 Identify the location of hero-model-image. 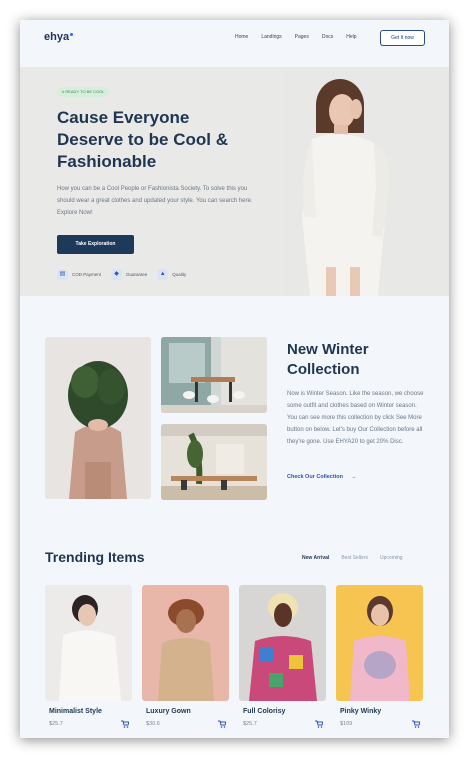
(365, 181).